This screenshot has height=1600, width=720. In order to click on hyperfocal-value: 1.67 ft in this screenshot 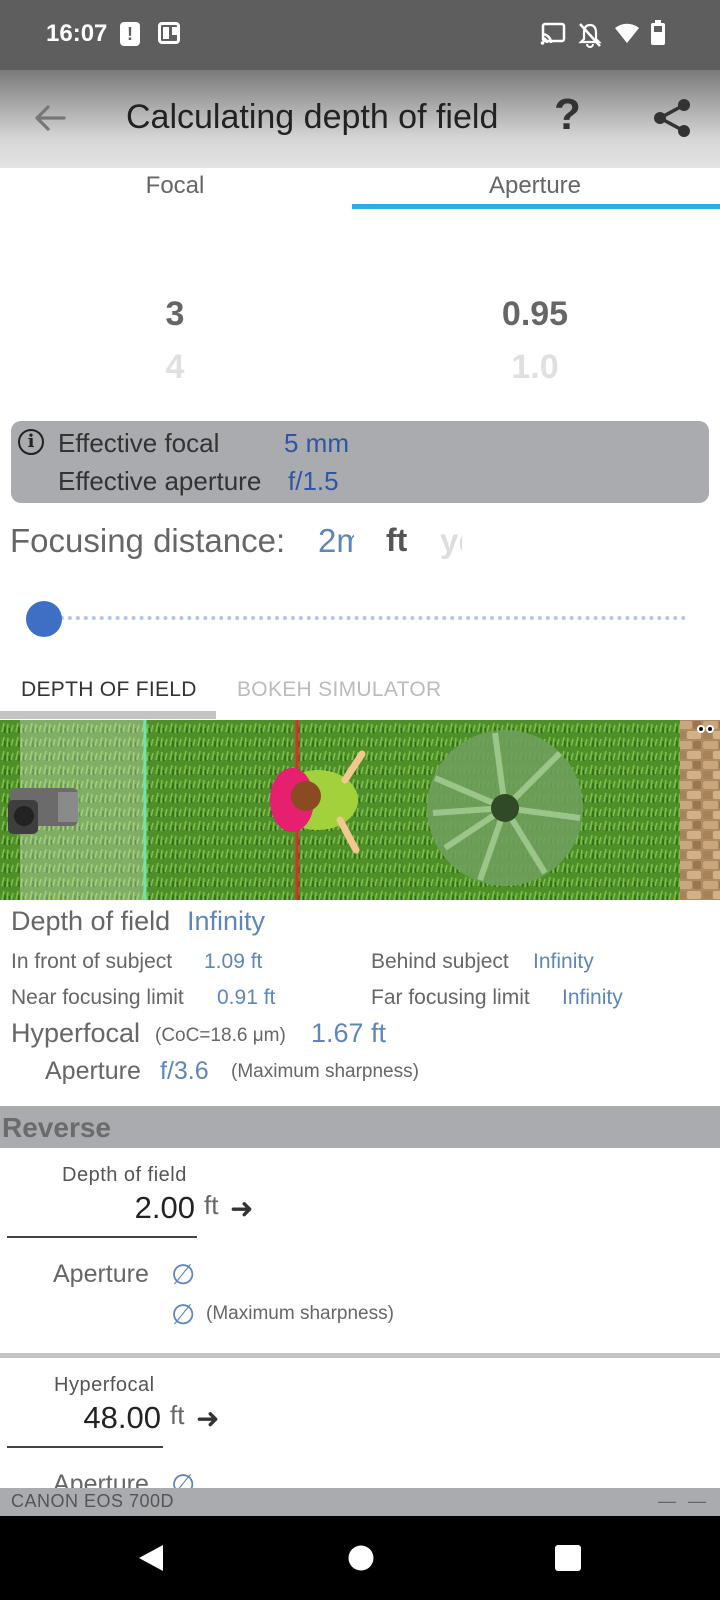, I will do `click(349, 1033)`.